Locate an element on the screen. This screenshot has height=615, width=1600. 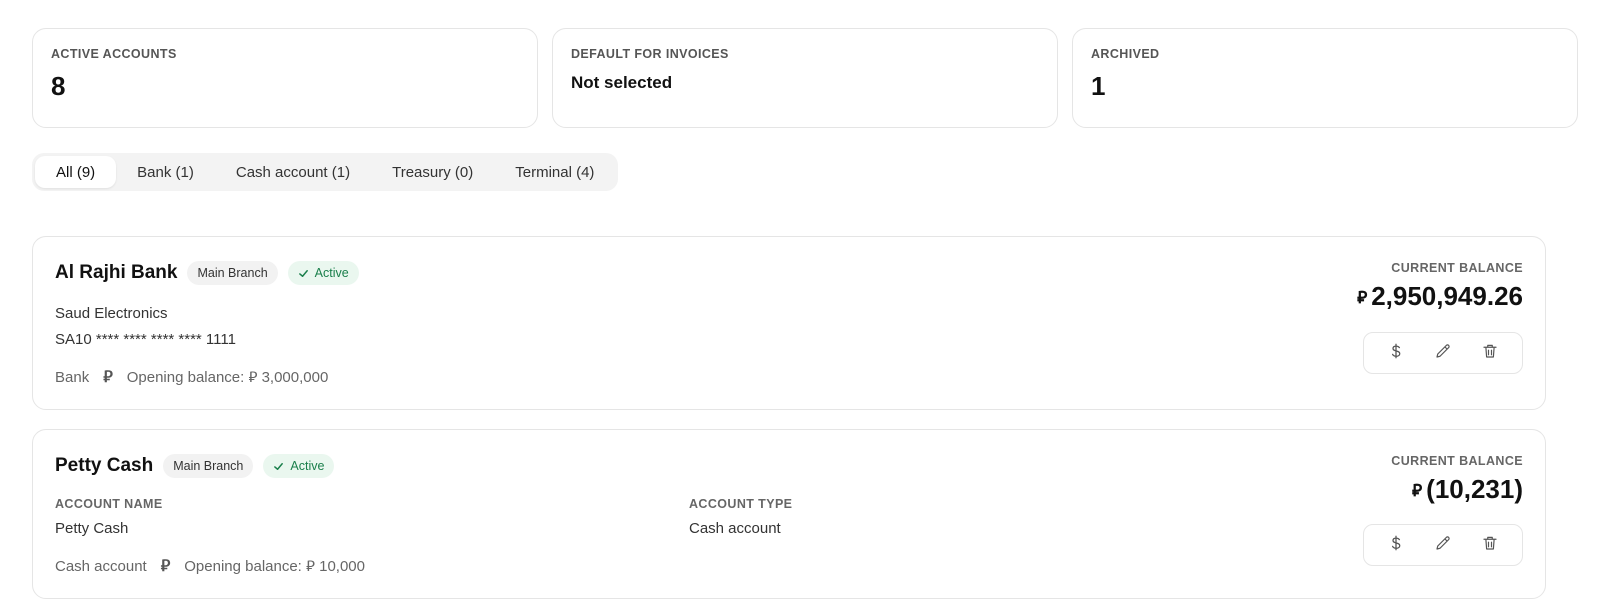
stat-card-default-invoices: DEFAULT FOR INVOICES Not selected is located at coordinates (805, 78).